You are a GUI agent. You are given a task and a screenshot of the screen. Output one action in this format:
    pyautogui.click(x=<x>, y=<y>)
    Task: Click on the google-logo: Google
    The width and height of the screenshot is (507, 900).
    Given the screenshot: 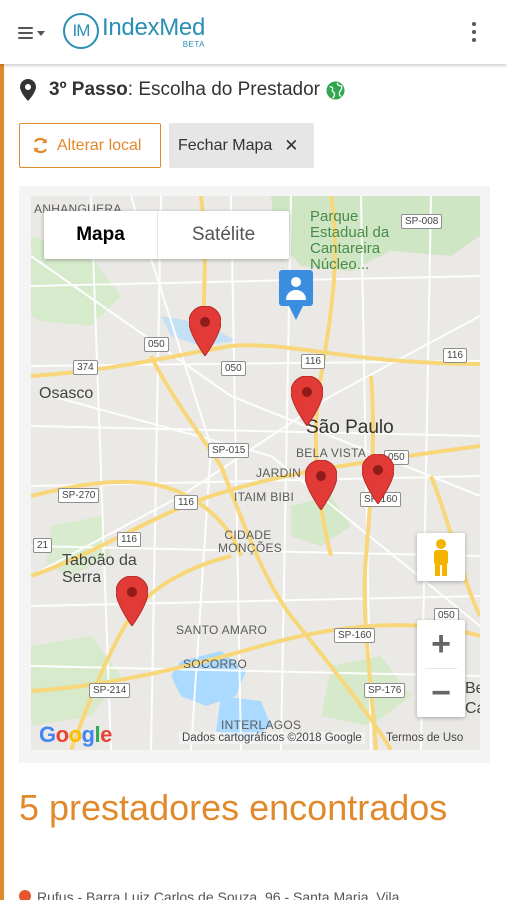 What is the action you would take?
    pyautogui.click(x=75, y=735)
    